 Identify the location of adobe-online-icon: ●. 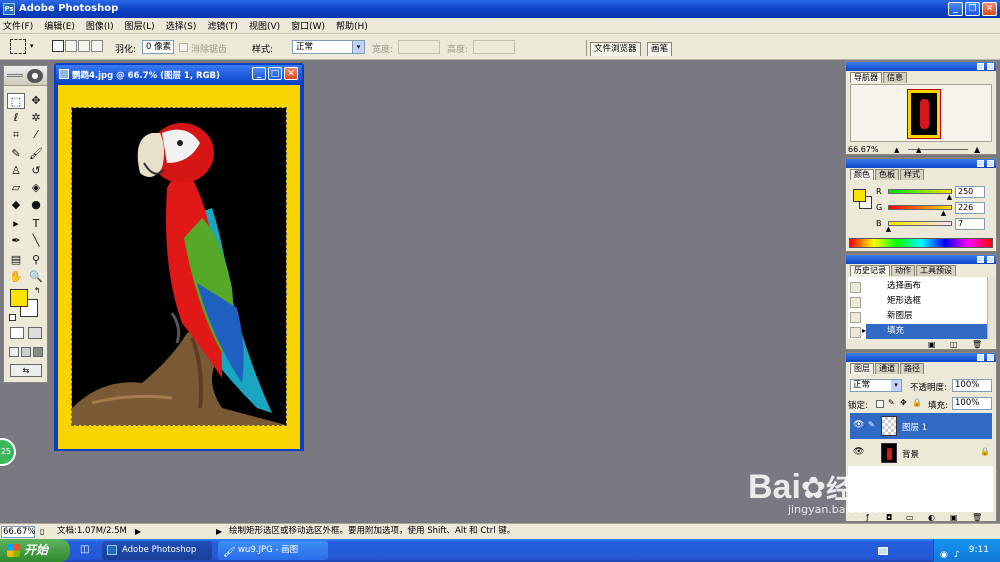
(35, 76).